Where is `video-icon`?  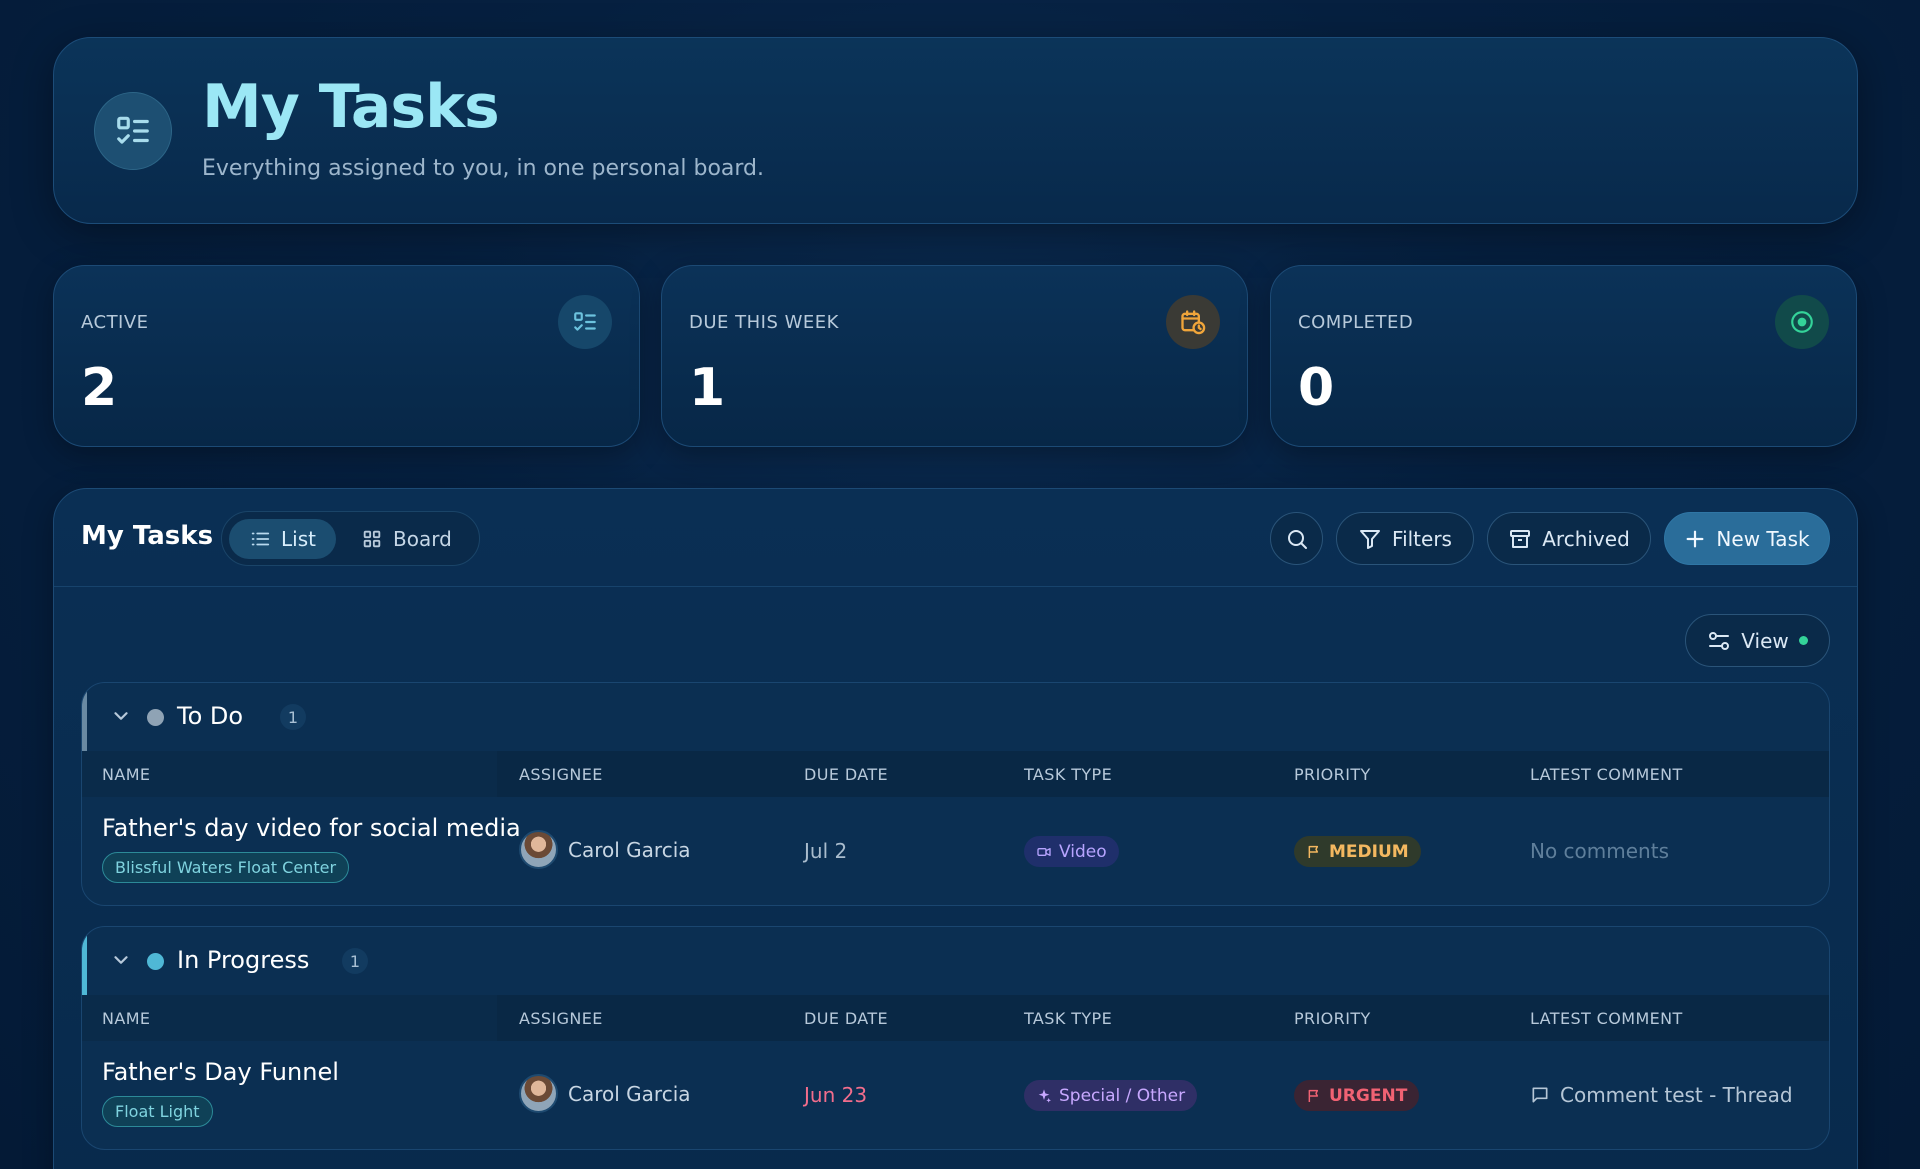
video-icon is located at coordinates (1044, 851).